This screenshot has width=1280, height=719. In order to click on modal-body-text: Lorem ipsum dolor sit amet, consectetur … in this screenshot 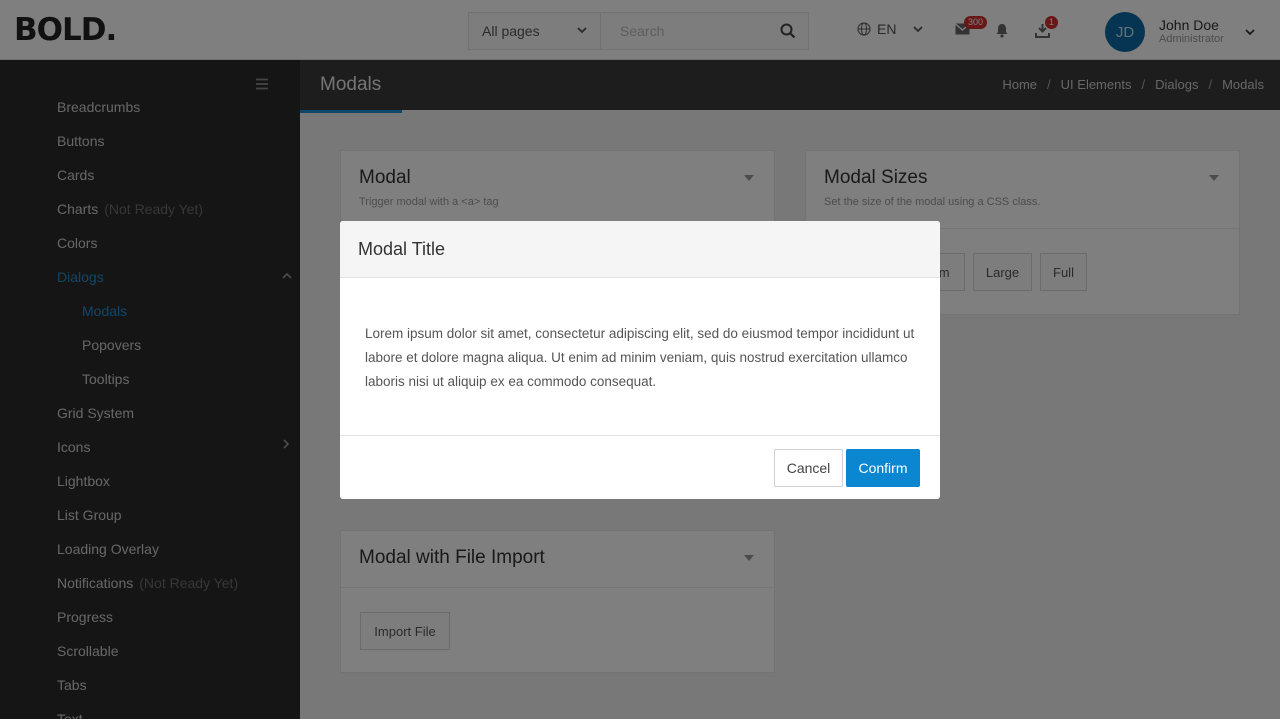, I will do `click(640, 357)`.